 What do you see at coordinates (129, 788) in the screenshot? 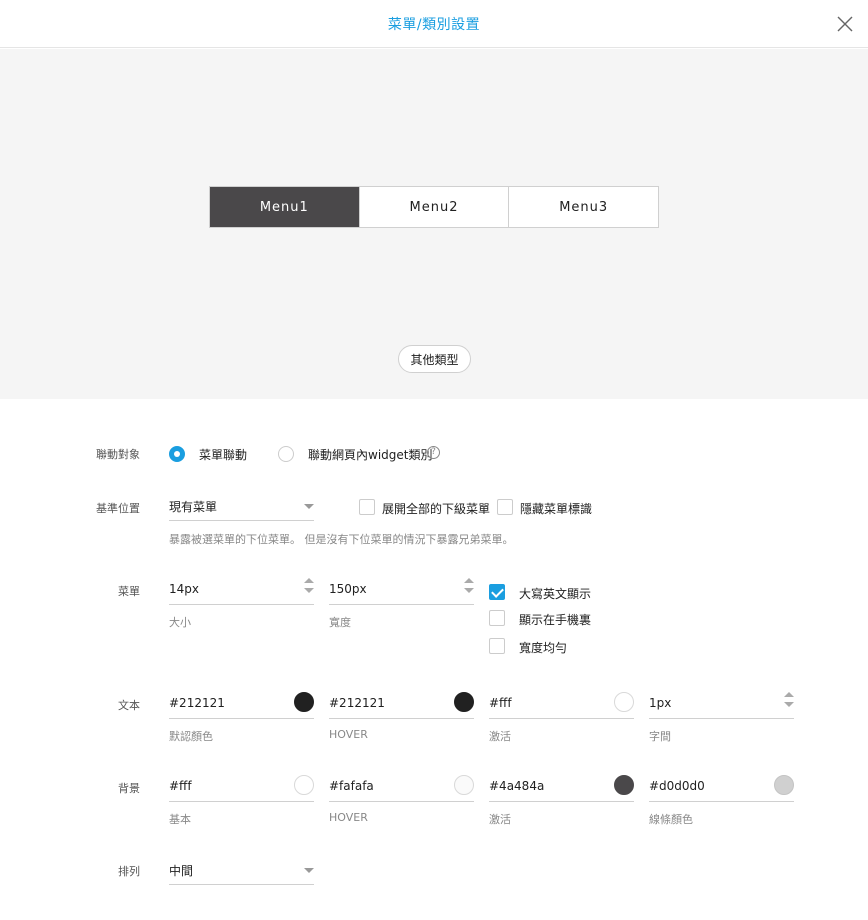
I see `background-label: 背景` at bounding box center [129, 788].